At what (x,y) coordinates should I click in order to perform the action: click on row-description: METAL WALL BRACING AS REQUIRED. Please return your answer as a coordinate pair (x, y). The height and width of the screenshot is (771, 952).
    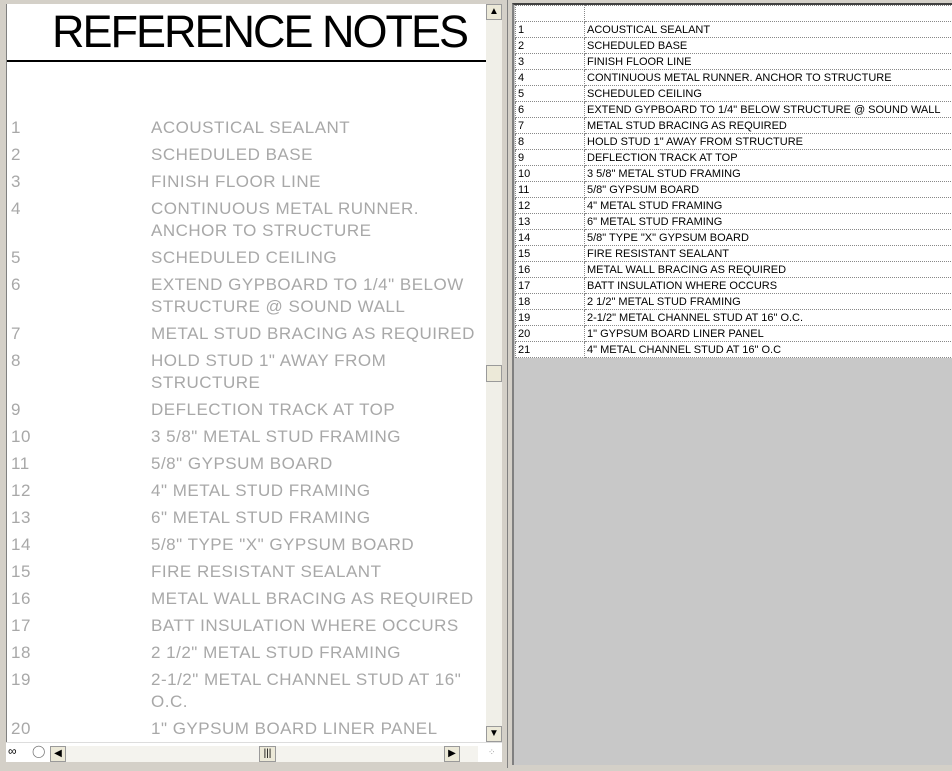
    Looking at the image, I should click on (768, 269).